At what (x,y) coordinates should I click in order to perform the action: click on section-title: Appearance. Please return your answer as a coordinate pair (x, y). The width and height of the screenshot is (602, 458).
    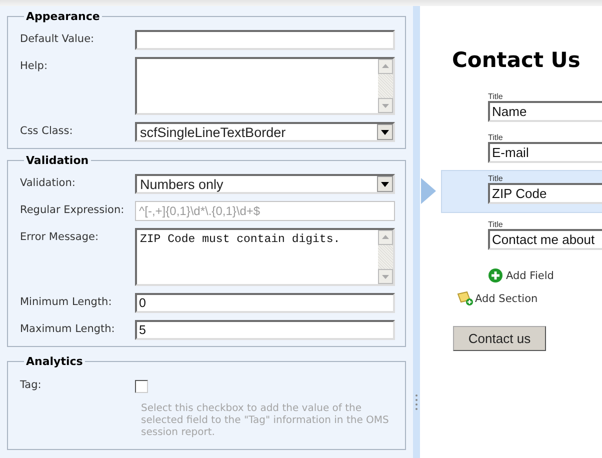
    Looking at the image, I should click on (63, 16).